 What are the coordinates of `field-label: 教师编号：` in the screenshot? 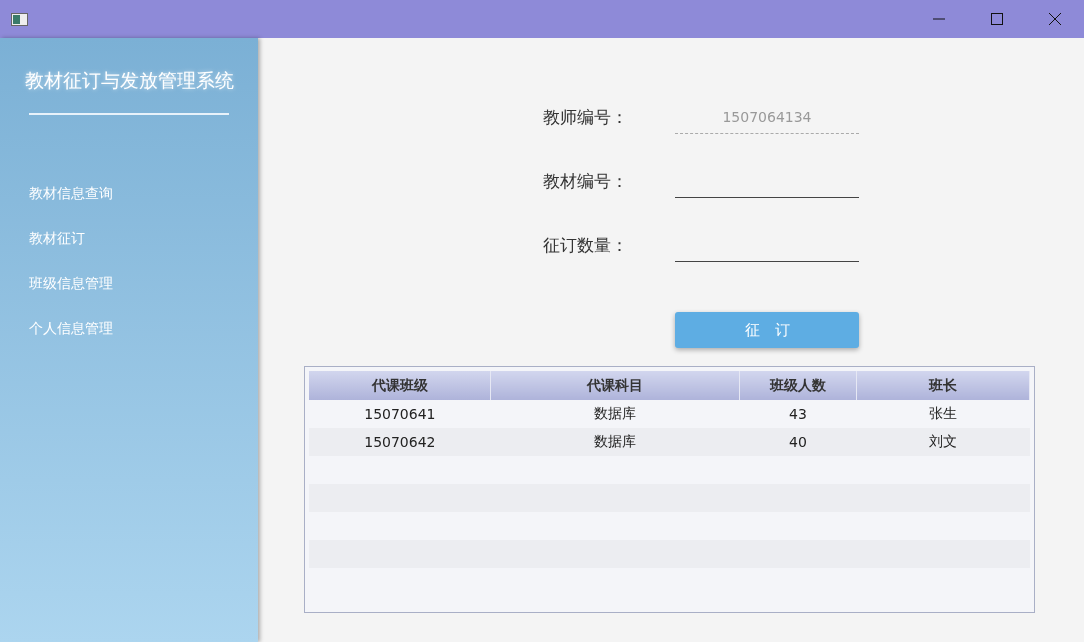 It's located at (586, 117).